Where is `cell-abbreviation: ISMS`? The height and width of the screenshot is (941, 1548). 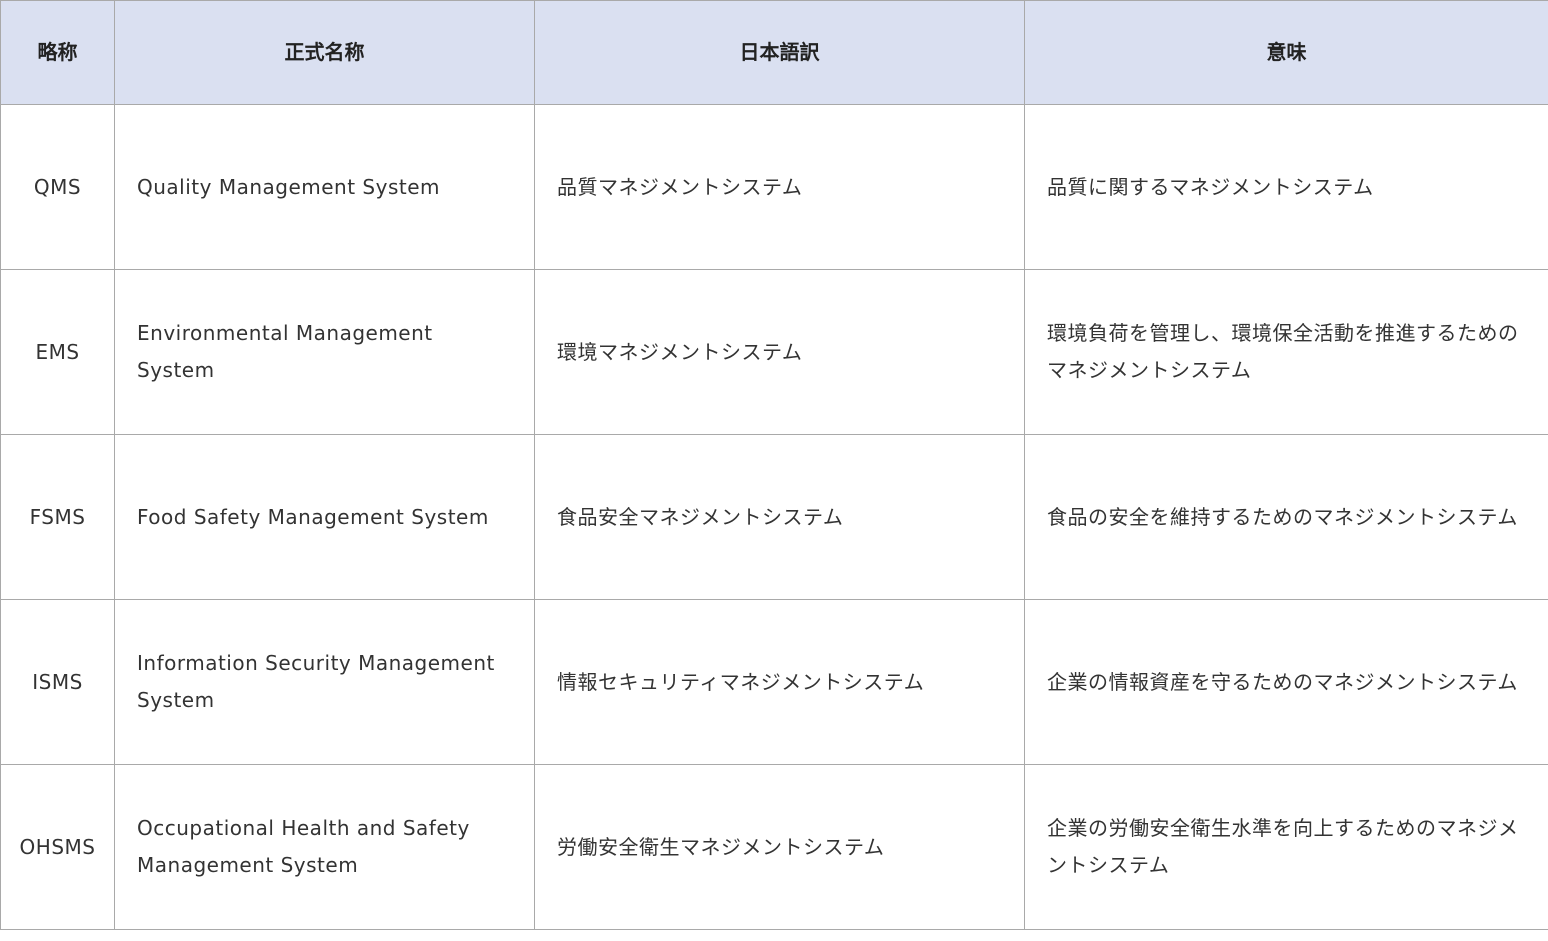 cell-abbreviation: ISMS is located at coordinates (57, 682).